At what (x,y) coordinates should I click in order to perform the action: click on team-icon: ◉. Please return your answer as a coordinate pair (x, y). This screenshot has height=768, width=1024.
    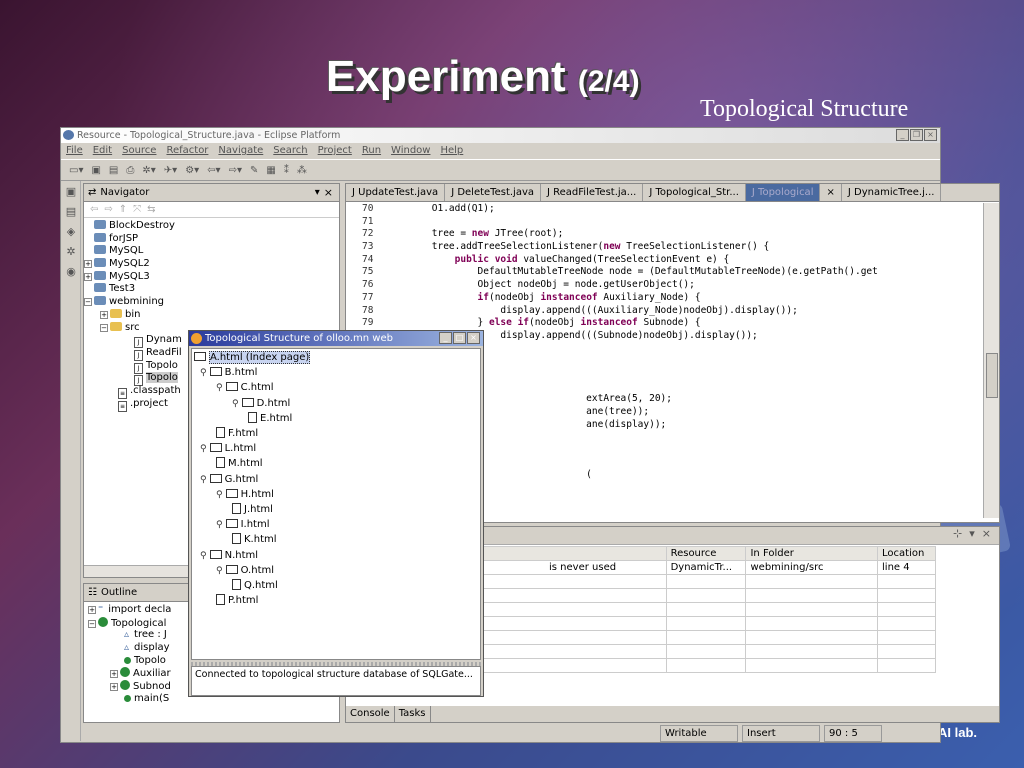
    Looking at the image, I should click on (71, 272).